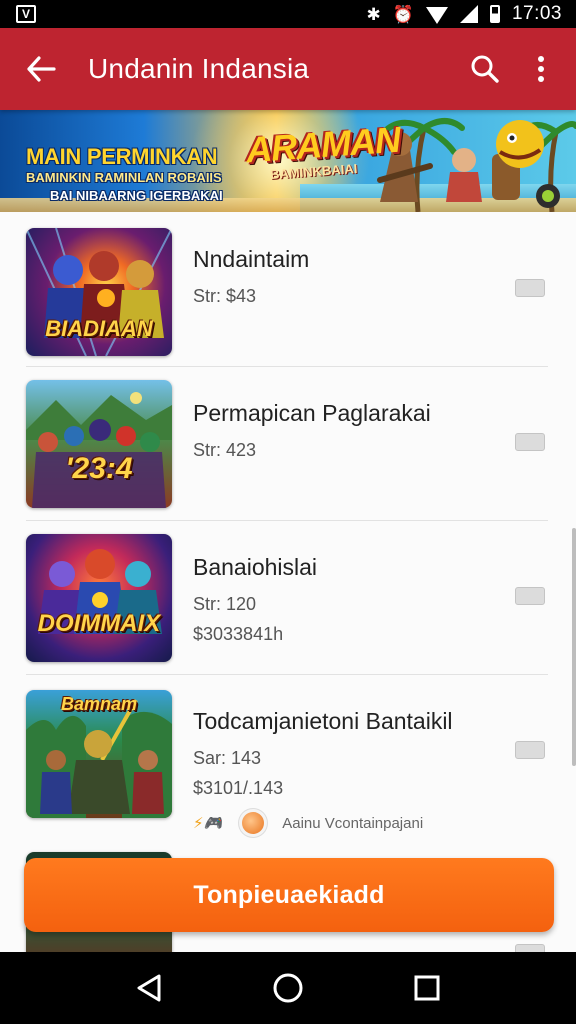  Describe the element at coordinates (238, 634) in the screenshot. I see `item-price: $3033841h` at that location.